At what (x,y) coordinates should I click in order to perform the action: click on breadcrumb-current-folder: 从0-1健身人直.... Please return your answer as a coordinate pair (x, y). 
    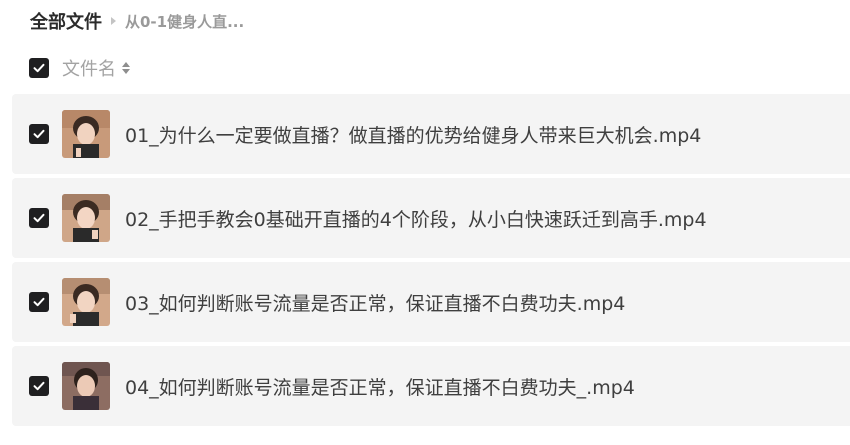
    Looking at the image, I should click on (185, 21).